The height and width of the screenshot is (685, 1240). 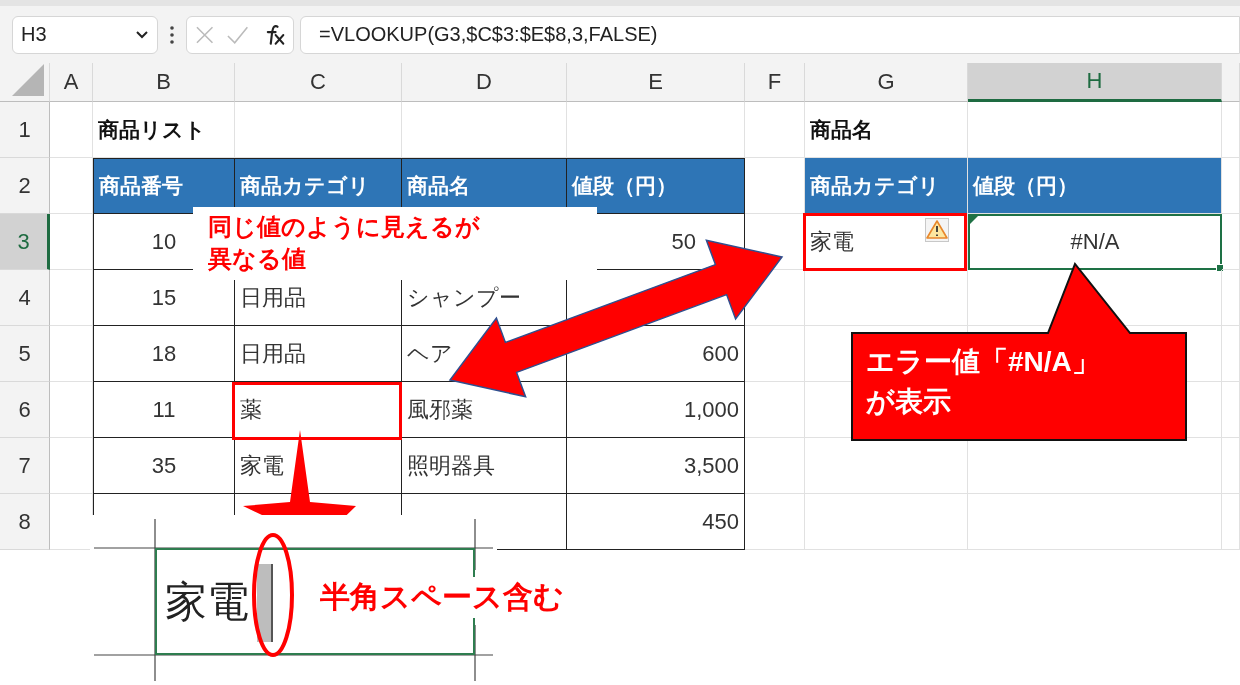 I want to click on row-header: 6, so click(x=25, y=410).